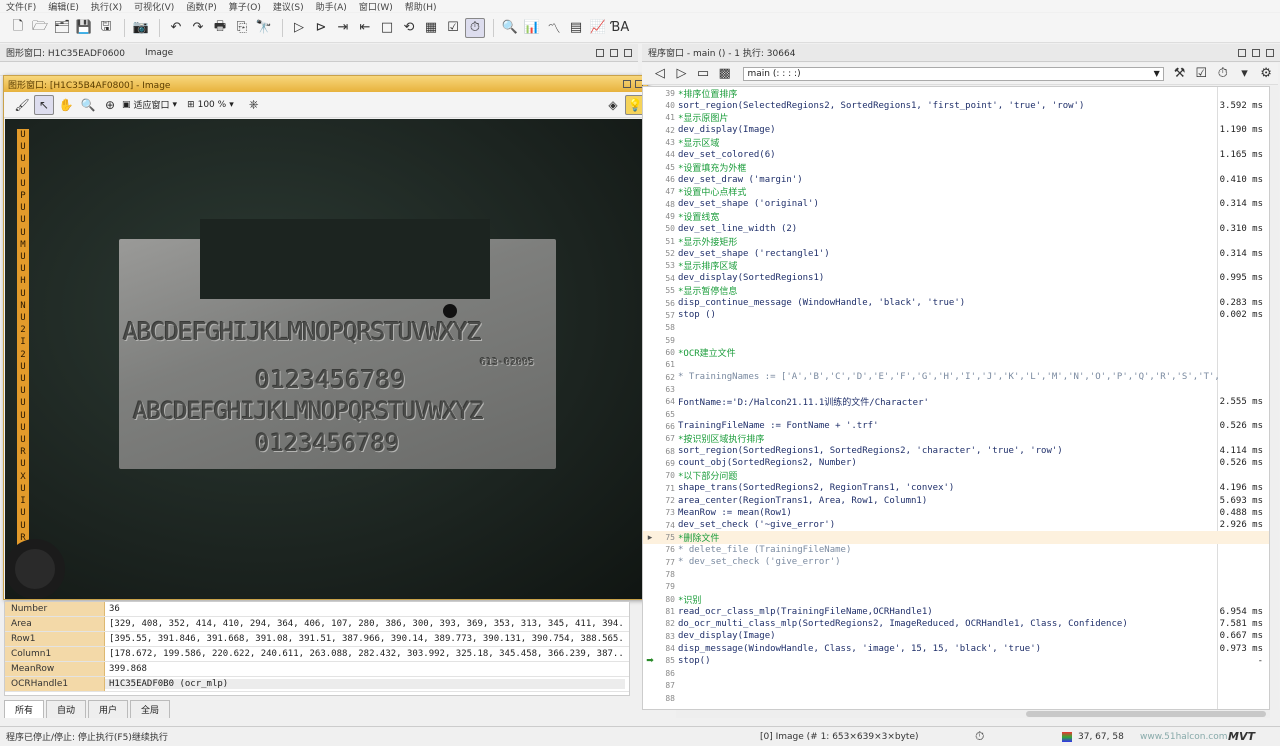  Describe the element at coordinates (63, 6) in the screenshot. I see `menu-item-1: 编辑(E)` at that location.